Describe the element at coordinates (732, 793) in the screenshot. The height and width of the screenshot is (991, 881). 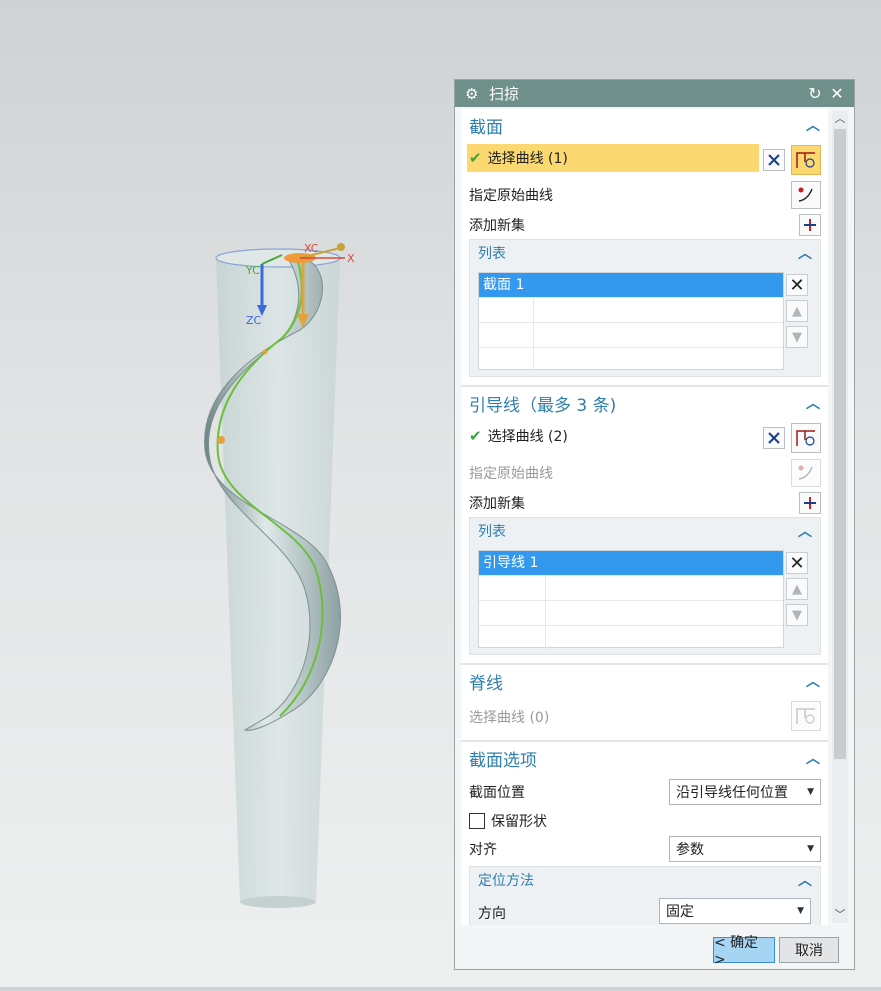
I see `section-position-value: 沿引导线任何位置` at that location.